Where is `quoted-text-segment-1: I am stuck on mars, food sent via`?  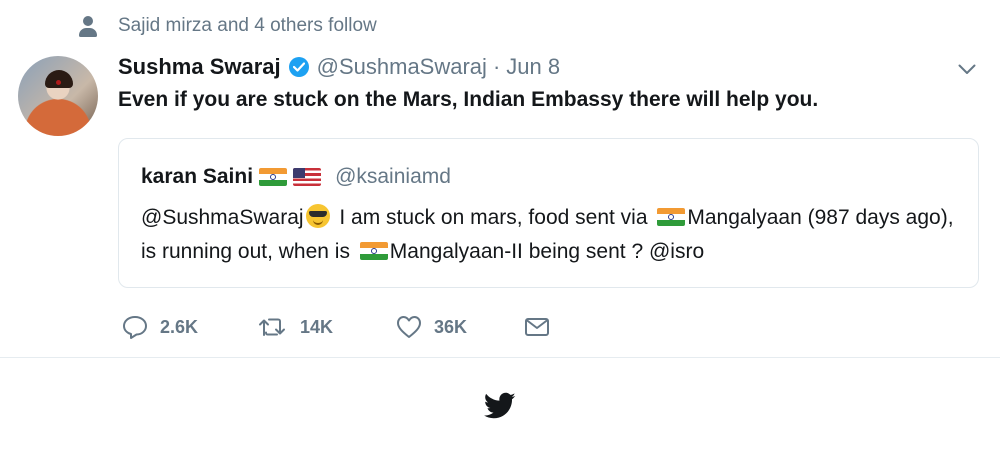
quoted-text-segment-1: I am stuck on mars, food sent via is located at coordinates (493, 217).